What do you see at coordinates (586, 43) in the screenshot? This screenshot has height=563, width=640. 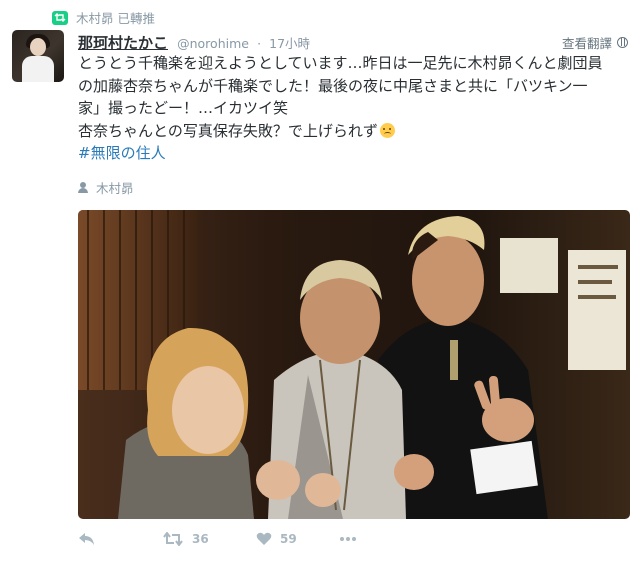 I see `translate-label: 查看翻譯` at bounding box center [586, 43].